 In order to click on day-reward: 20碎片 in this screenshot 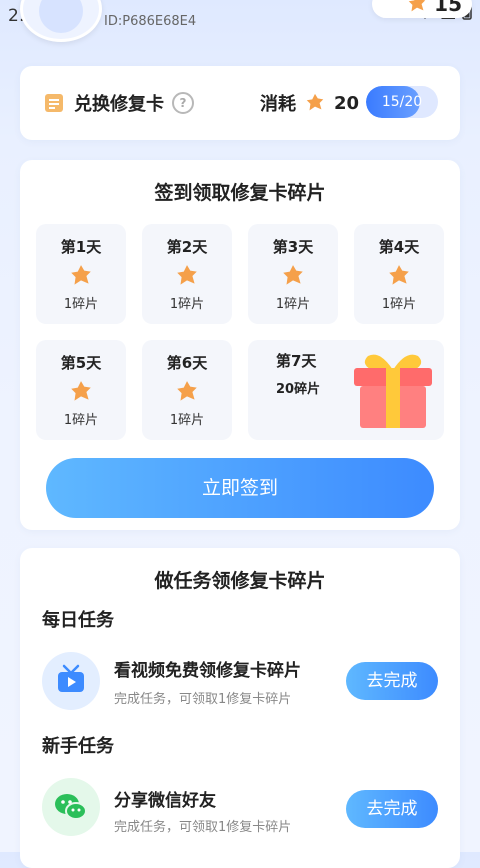, I will do `click(298, 389)`.